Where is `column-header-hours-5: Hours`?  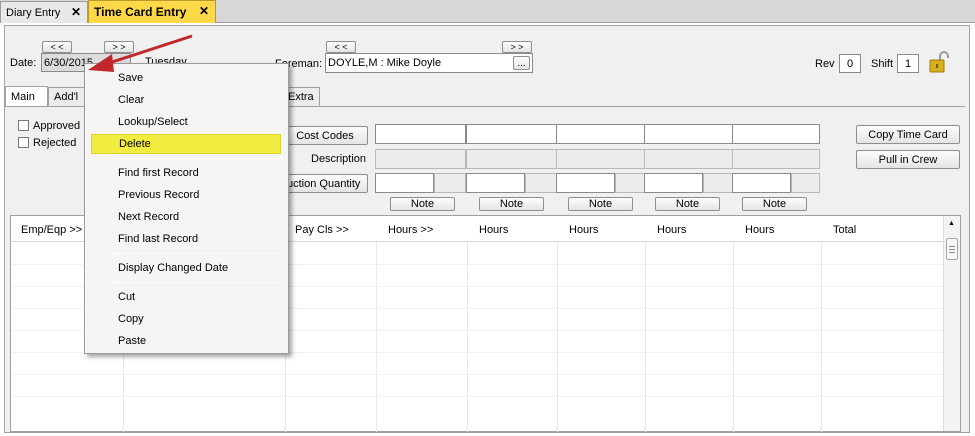
column-header-hours-5: Hours is located at coordinates (759, 230).